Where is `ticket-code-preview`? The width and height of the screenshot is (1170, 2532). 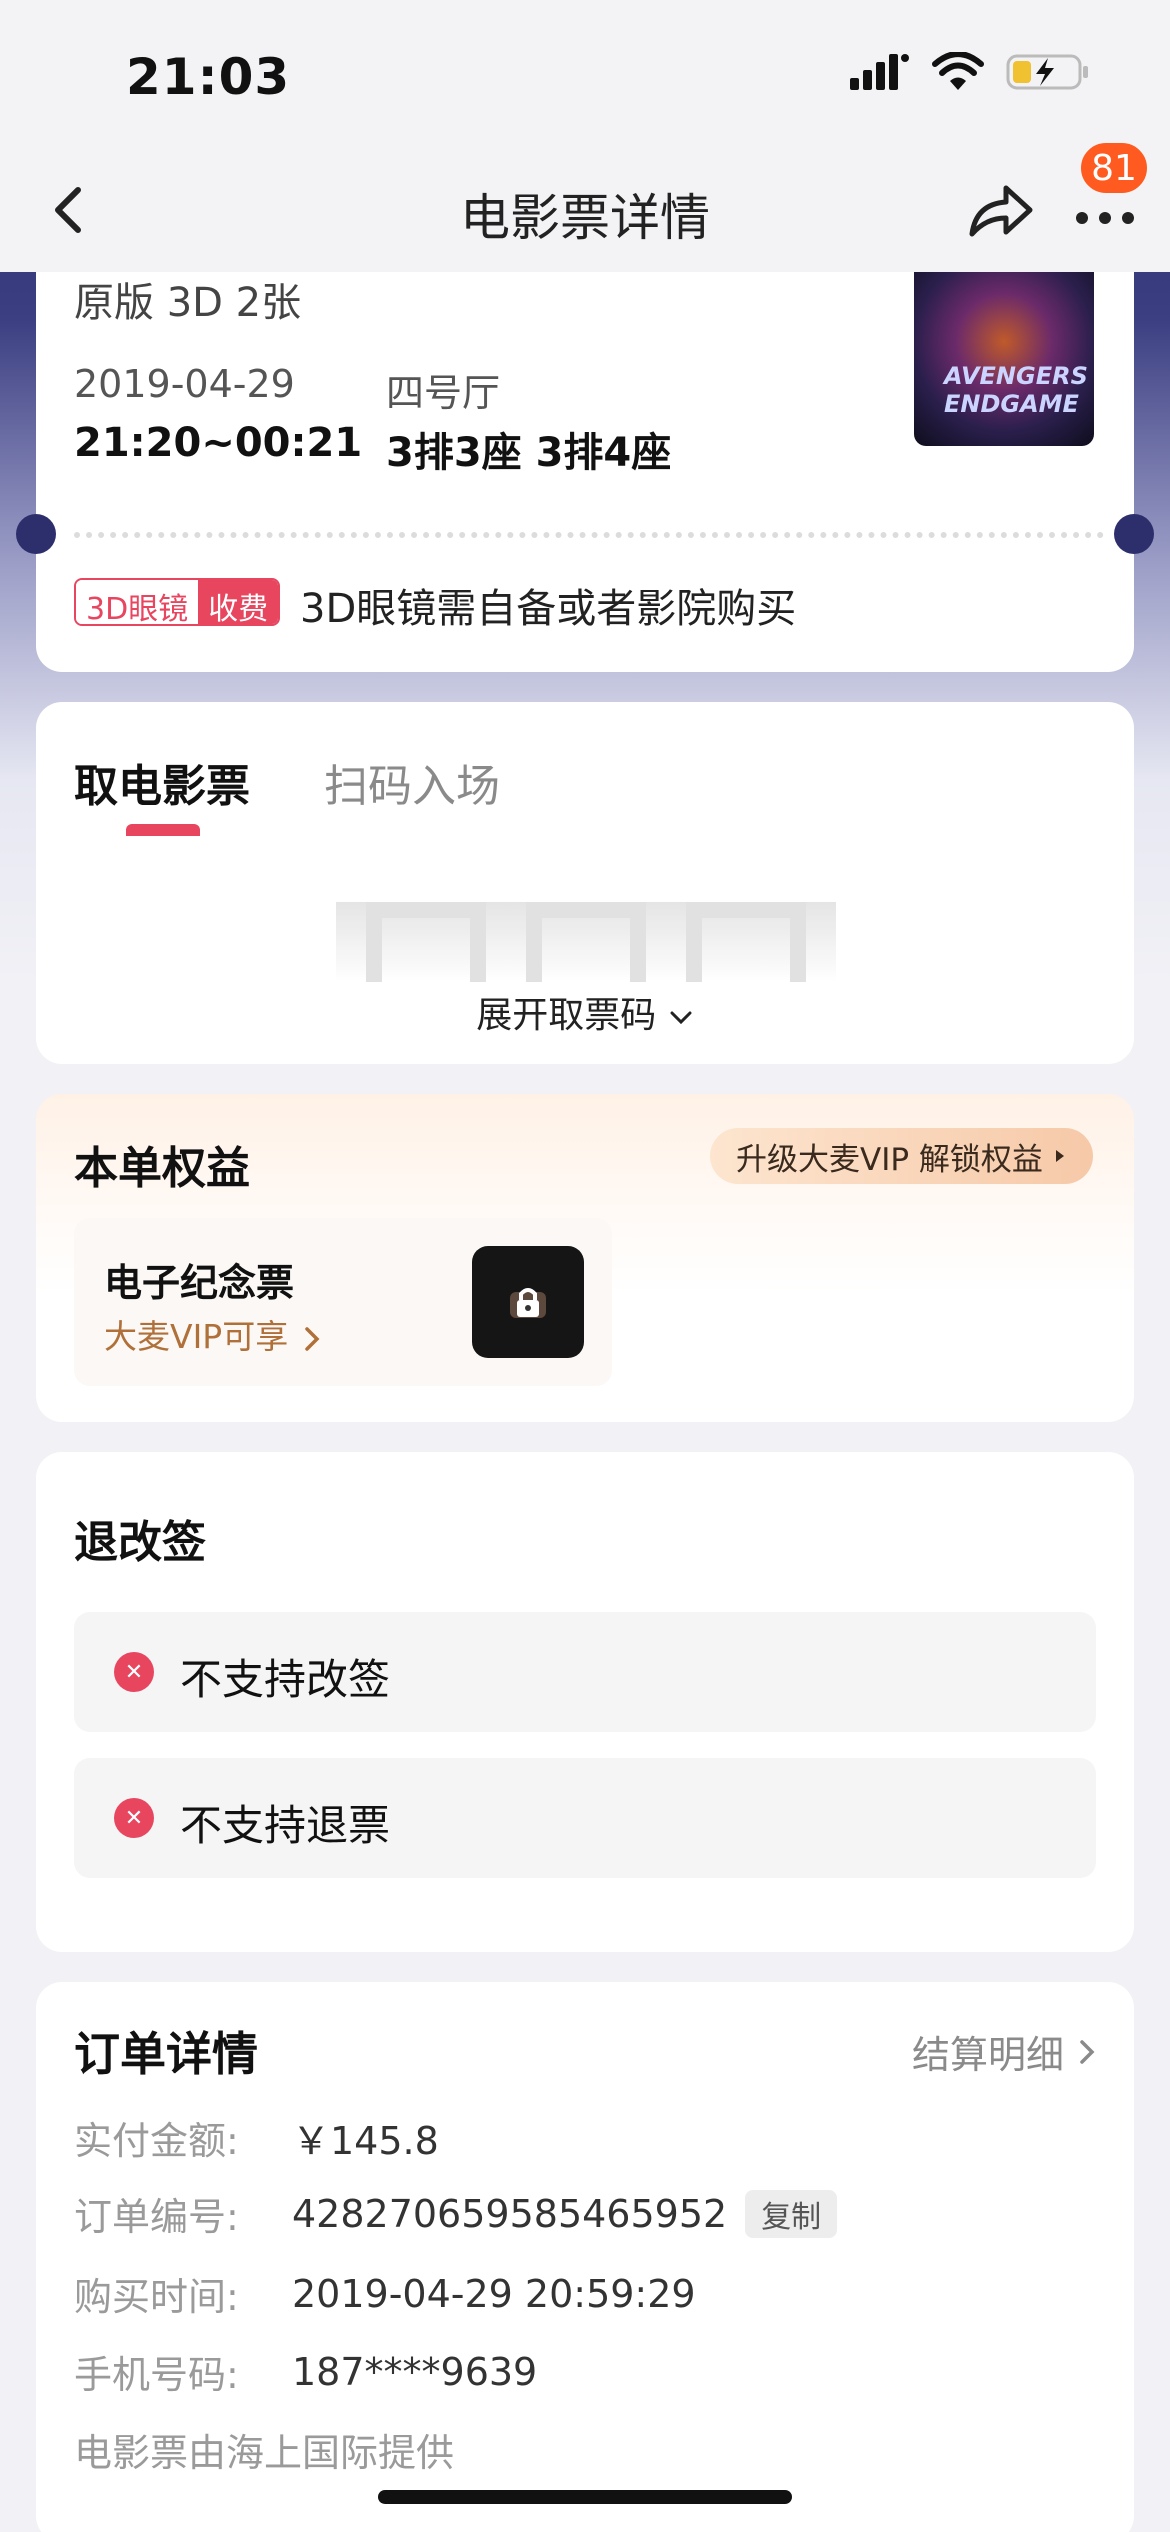 ticket-code-preview is located at coordinates (586, 942).